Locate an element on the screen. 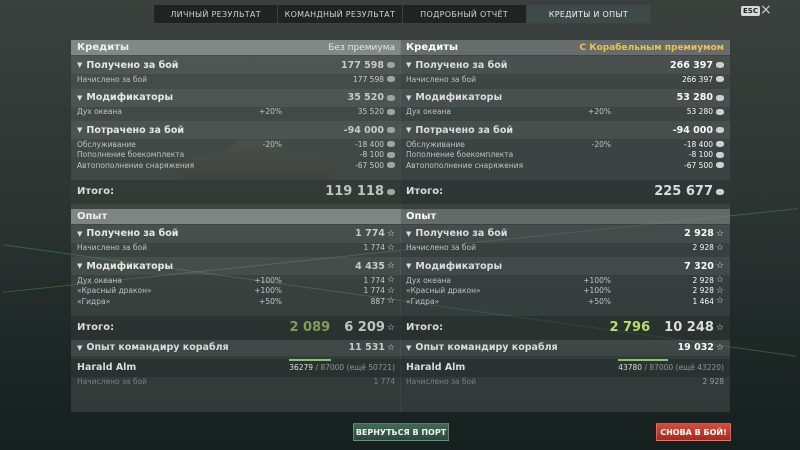  credits-header: Кредиты С Корабельным премиумом is located at coordinates (565, 47).